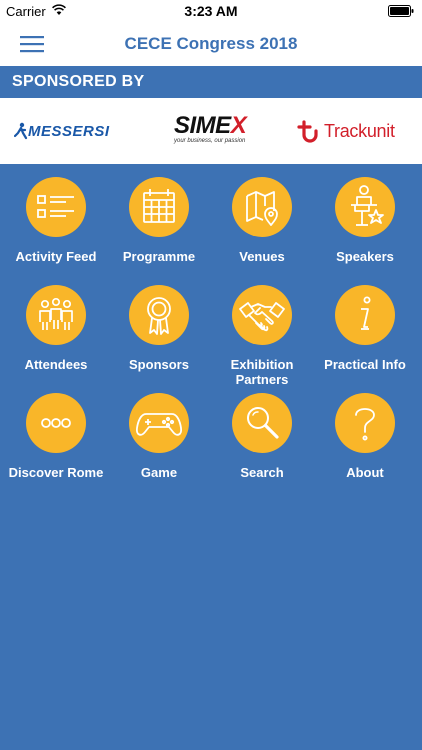 Image resolution: width=422 pixels, height=750 pixels. I want to click on tile-label: Game, so click(159, 472).